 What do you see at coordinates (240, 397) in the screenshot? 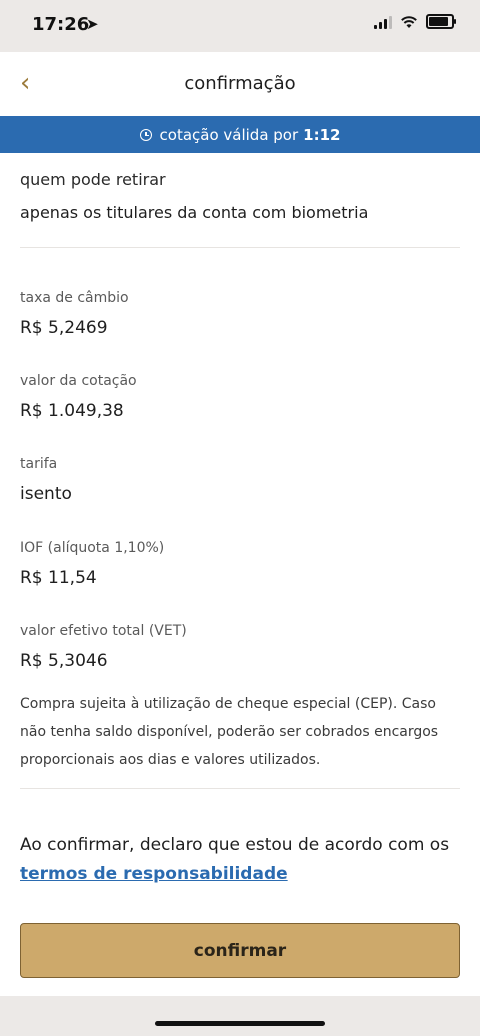
I see `field-quote-value: valor da cotação R$ 1.049,38` at bounding box center [240, 397].